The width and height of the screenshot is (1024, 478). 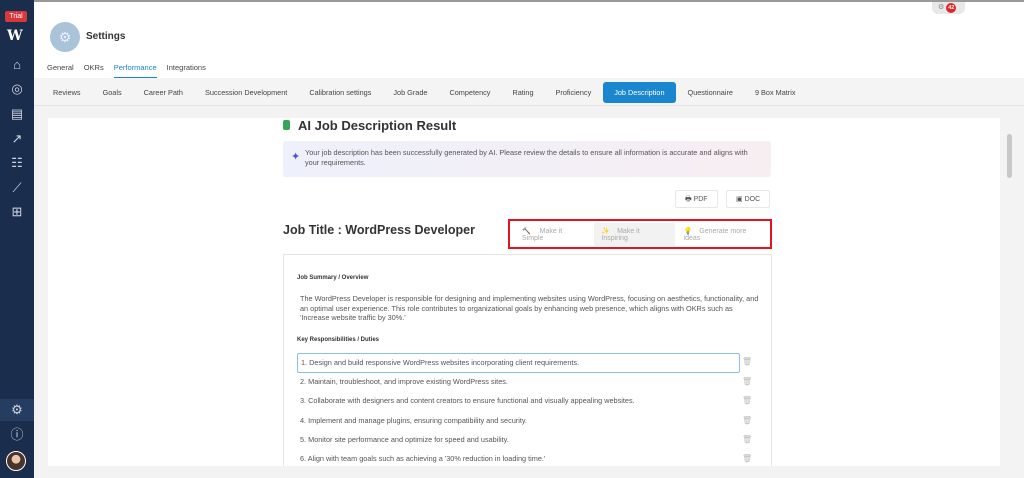 What do you see at coordinates (620, 234) in the screenshot?
I see `make-inspiring-label: Make it Inspiring` at bounding box center [620, 234].